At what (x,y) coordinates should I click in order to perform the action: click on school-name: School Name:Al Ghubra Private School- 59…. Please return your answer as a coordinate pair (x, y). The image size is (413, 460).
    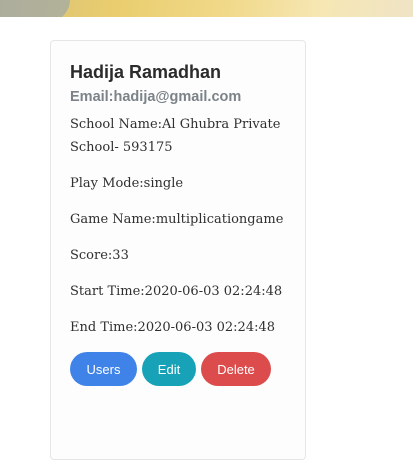
    Looking at the image, I should click on (175, 136).